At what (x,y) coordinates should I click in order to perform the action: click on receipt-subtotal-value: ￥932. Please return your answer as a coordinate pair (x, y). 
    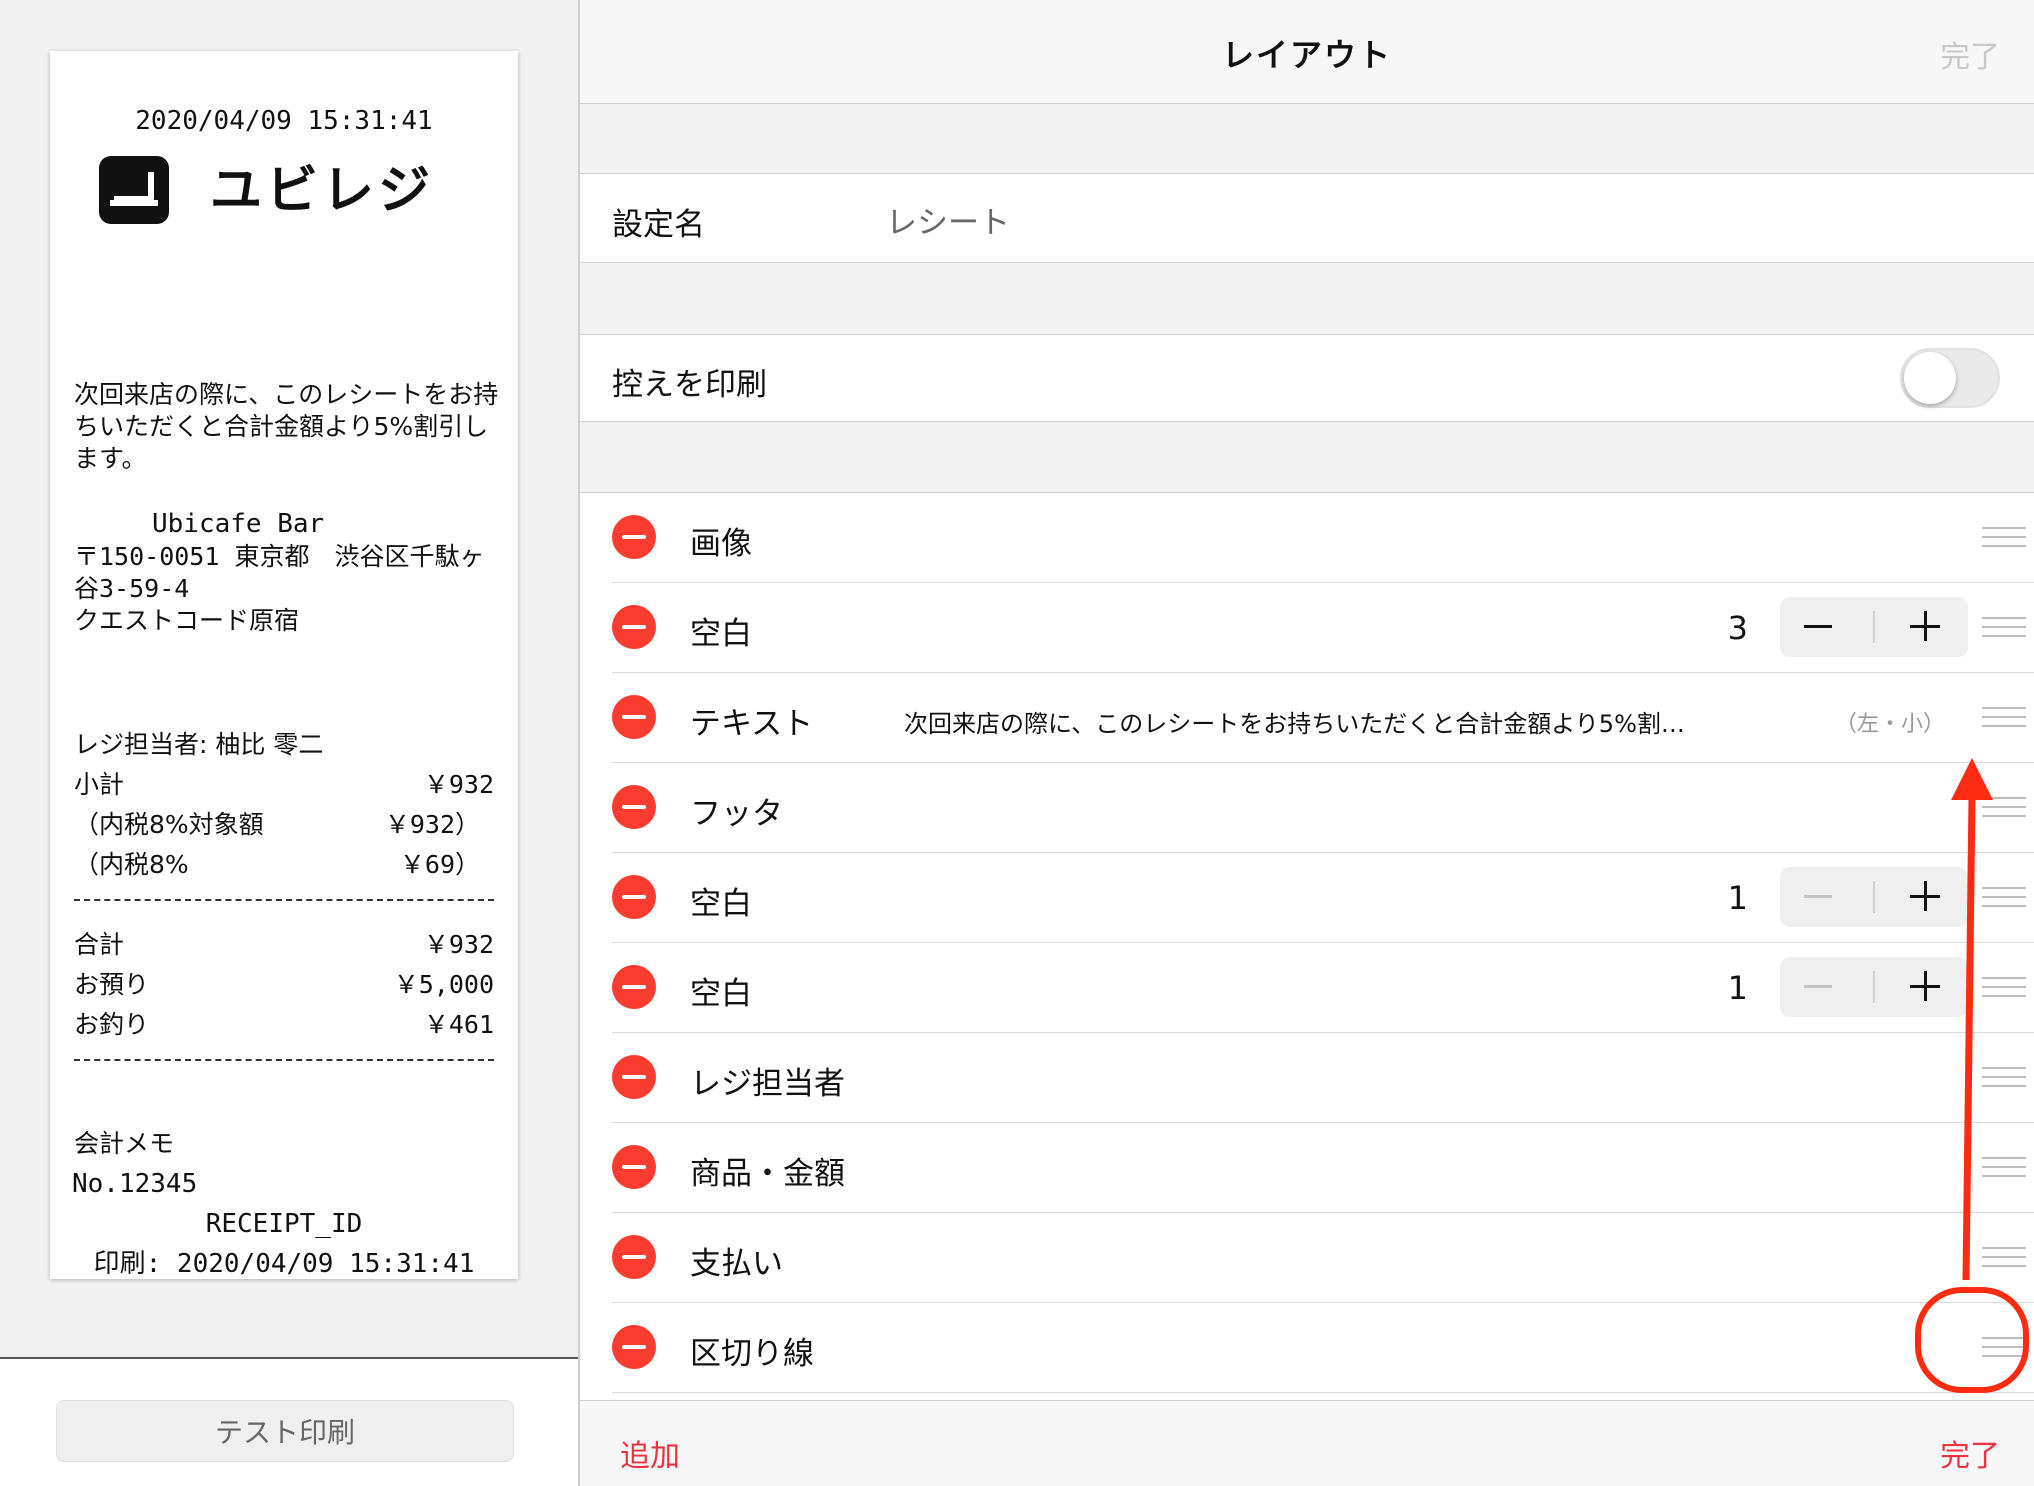
    Looking at the image, I should click on (458, 784).